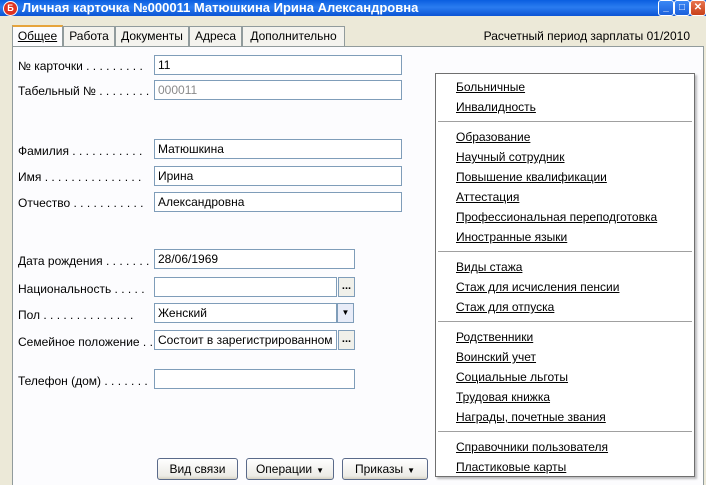 The width and height of the screenshot is (706, 485). What do you see at coordinates (81, 203) in the screenshot?
I see `patronymic-label: Отчество . . . . . . . . . . .` at bounding box center [81, 203].